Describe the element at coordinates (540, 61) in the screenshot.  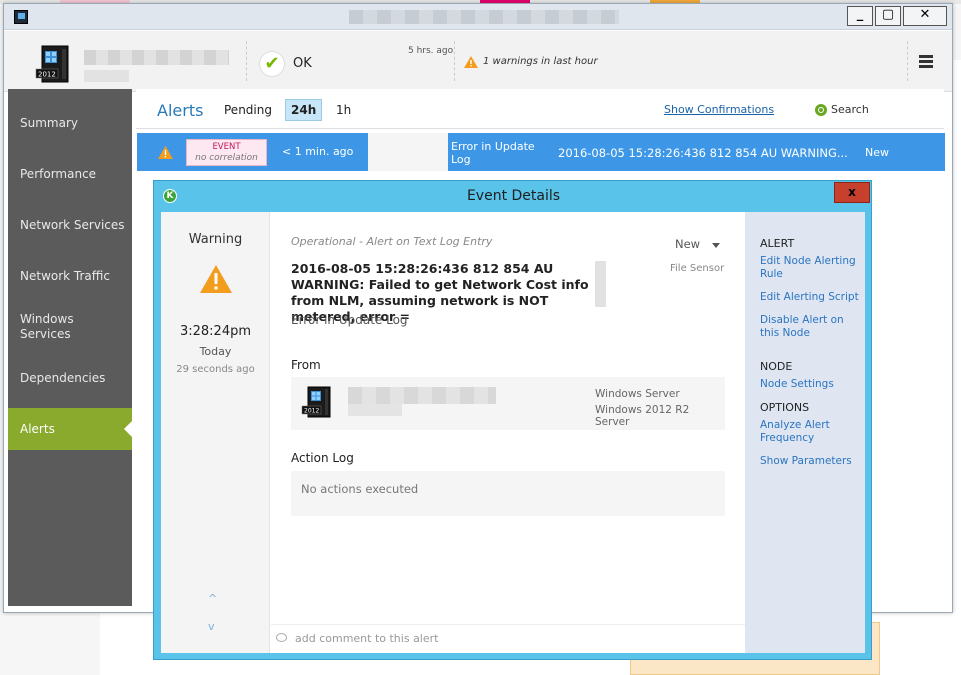
I see `warnings-link: 1 warnings in last hour` at that location.